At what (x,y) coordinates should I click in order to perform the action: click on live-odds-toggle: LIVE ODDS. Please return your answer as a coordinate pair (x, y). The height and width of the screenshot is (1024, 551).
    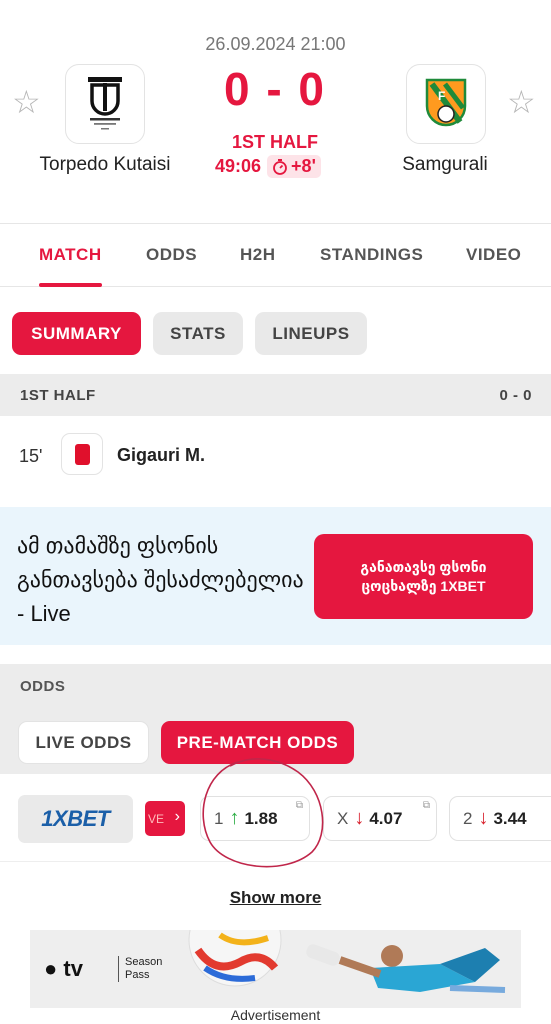
    Looking at the image, I should click on (83, 742).